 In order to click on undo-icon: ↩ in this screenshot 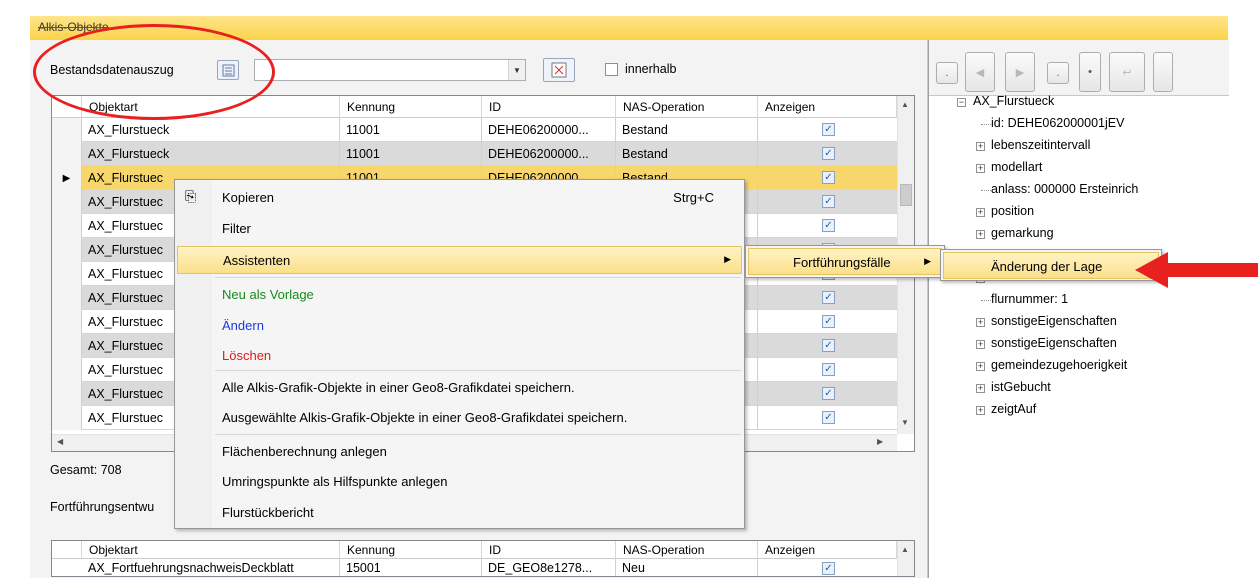, I will do `click(1127, 72)`.